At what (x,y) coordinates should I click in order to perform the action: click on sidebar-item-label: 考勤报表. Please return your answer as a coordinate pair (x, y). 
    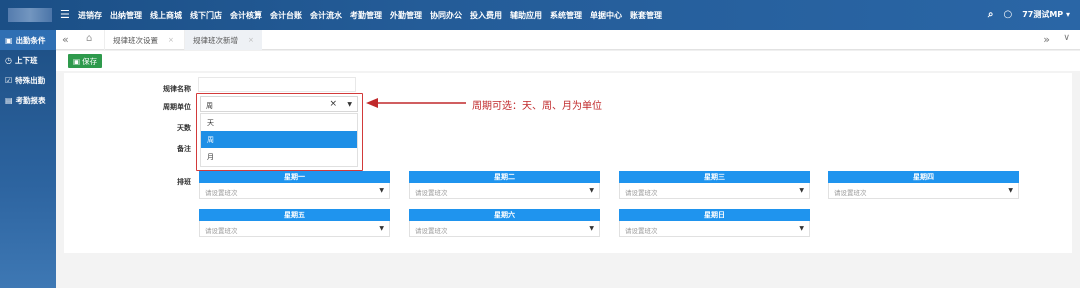
    Looking at the image, I should click on (30, 100).